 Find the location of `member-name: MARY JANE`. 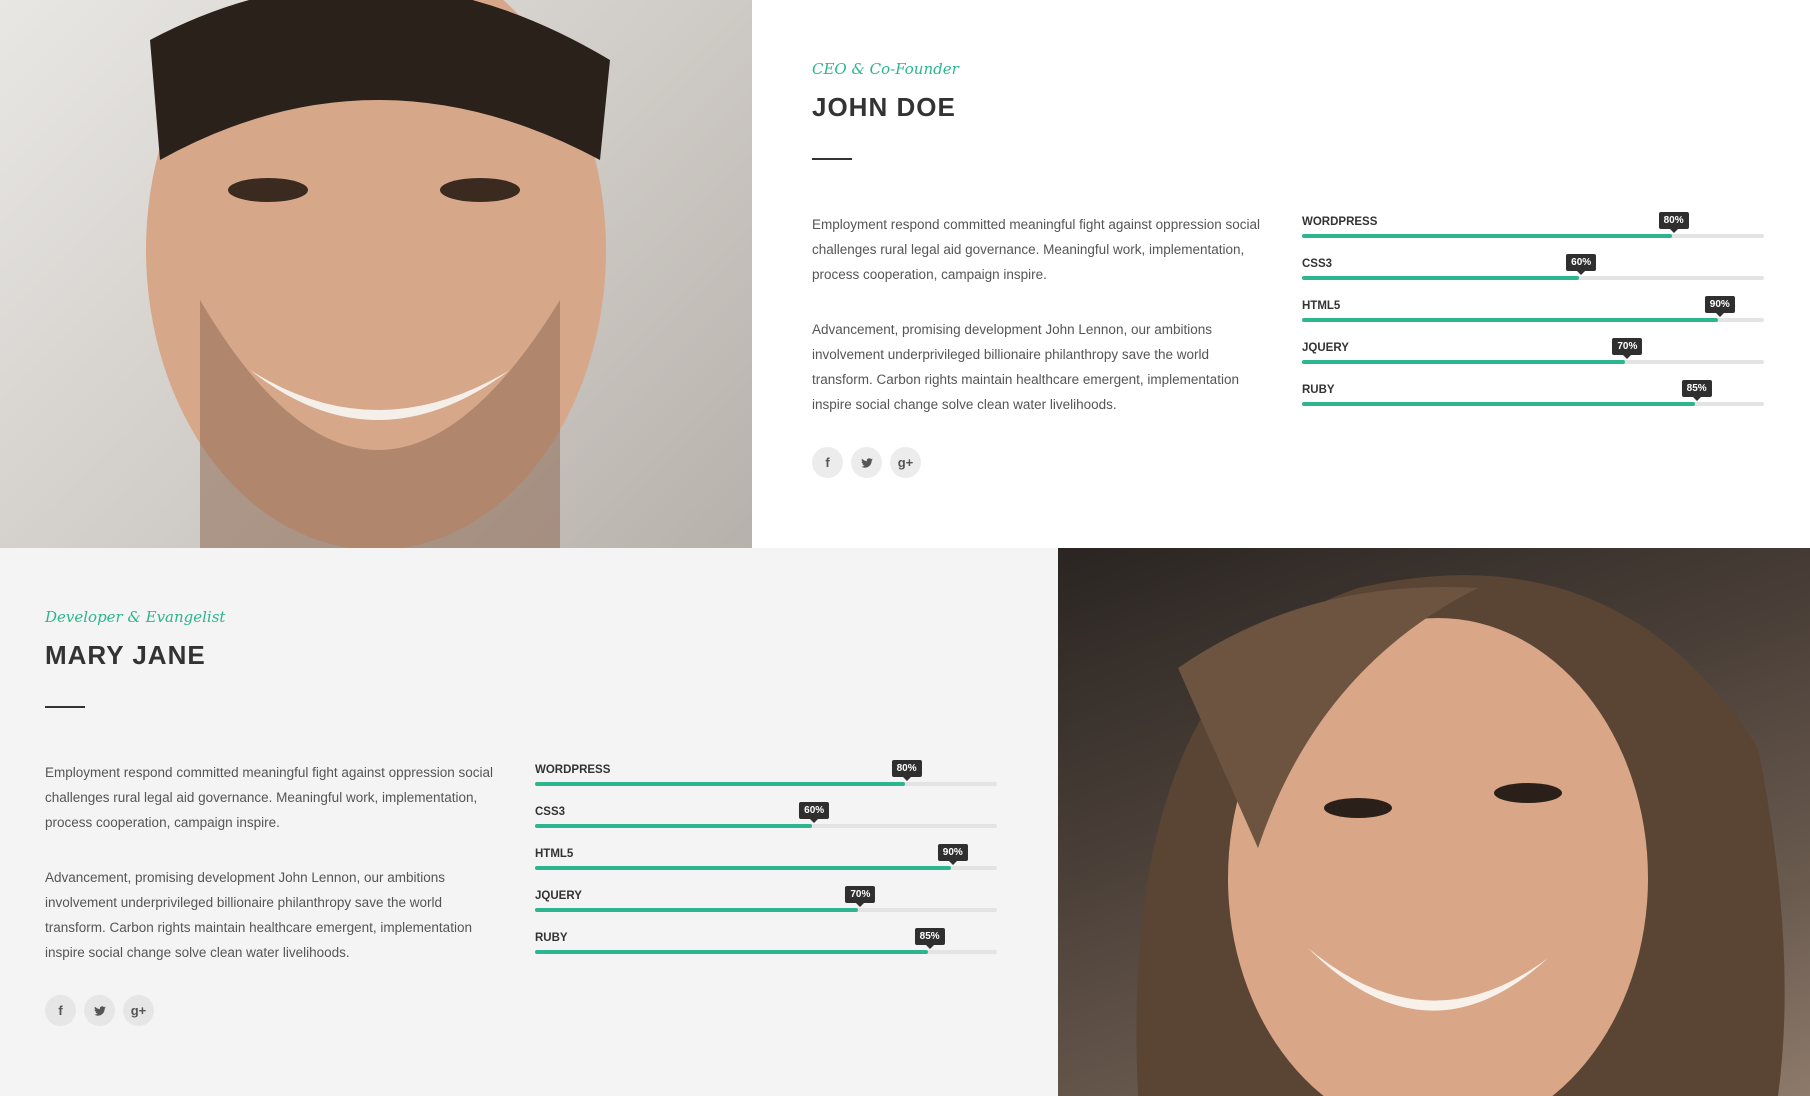

member-name: MARY JANE is located at coordinates (125, 655).